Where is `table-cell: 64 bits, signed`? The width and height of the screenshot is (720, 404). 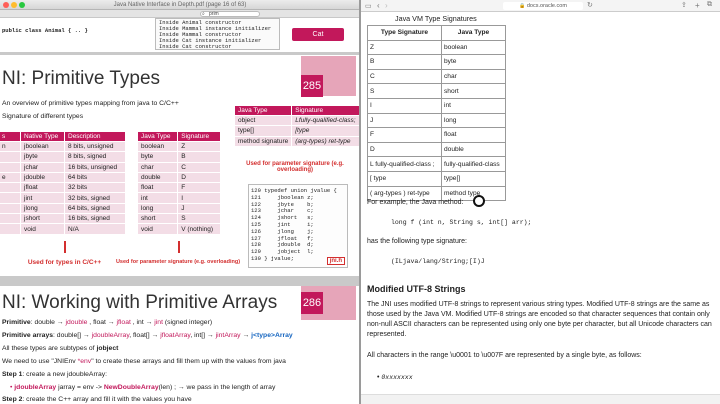 table-cell: 64 bits, signed is located at coordinates (95, 208).